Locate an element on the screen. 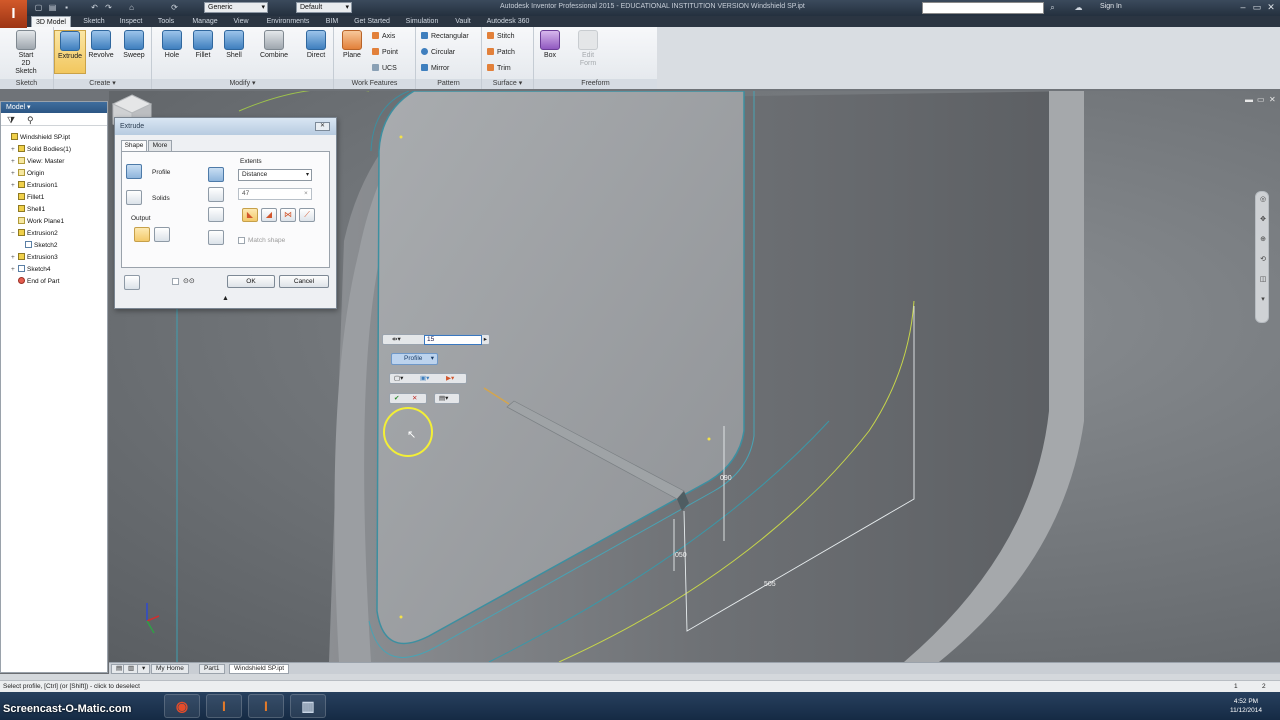 This screenshot has width=1280, height=720. extents-select: Distance is located at coordinates (275, 175).